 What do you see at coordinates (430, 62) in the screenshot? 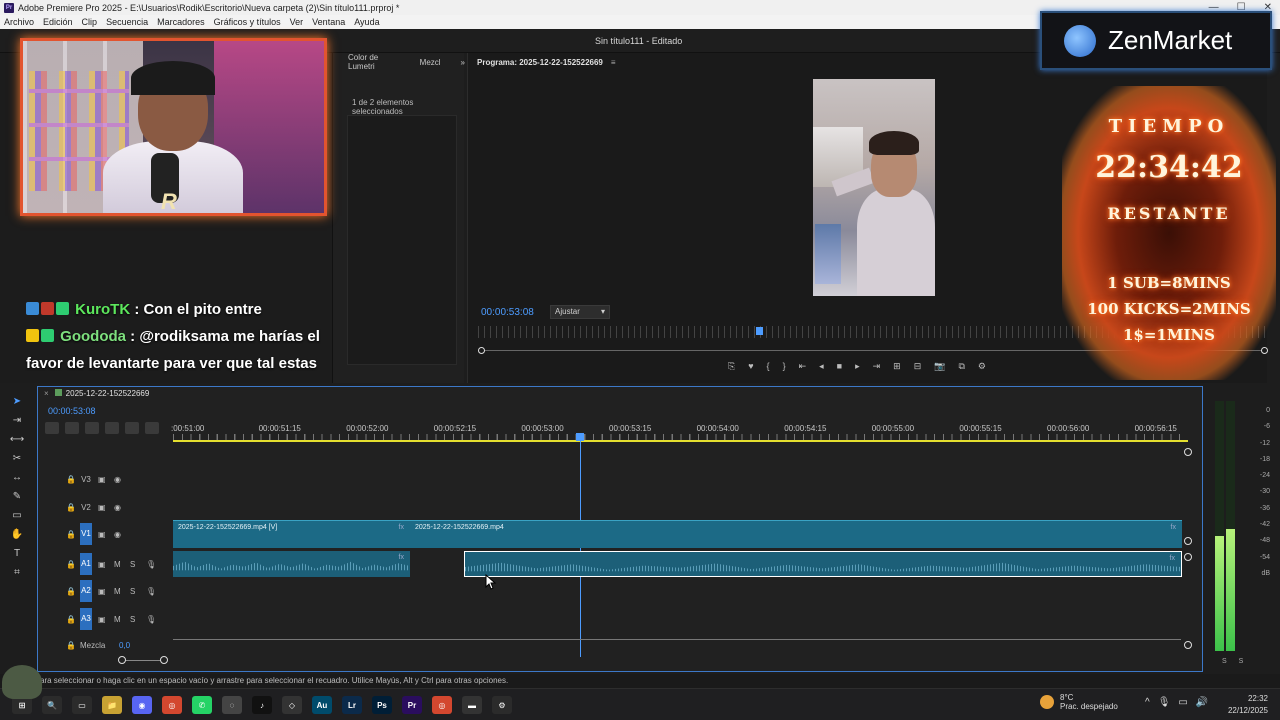
I see `tab-mezcla: Mezcl` at bounding box center [430, 62].